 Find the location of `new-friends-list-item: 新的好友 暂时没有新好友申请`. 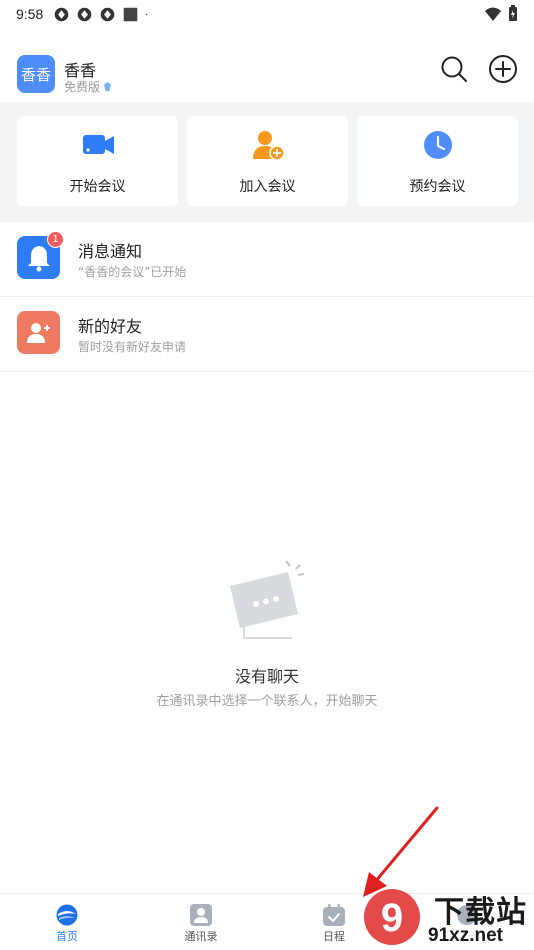

new-friends-list-item: 新的好友 暂时没有新好友申请 is located at coordinates (267, 334).